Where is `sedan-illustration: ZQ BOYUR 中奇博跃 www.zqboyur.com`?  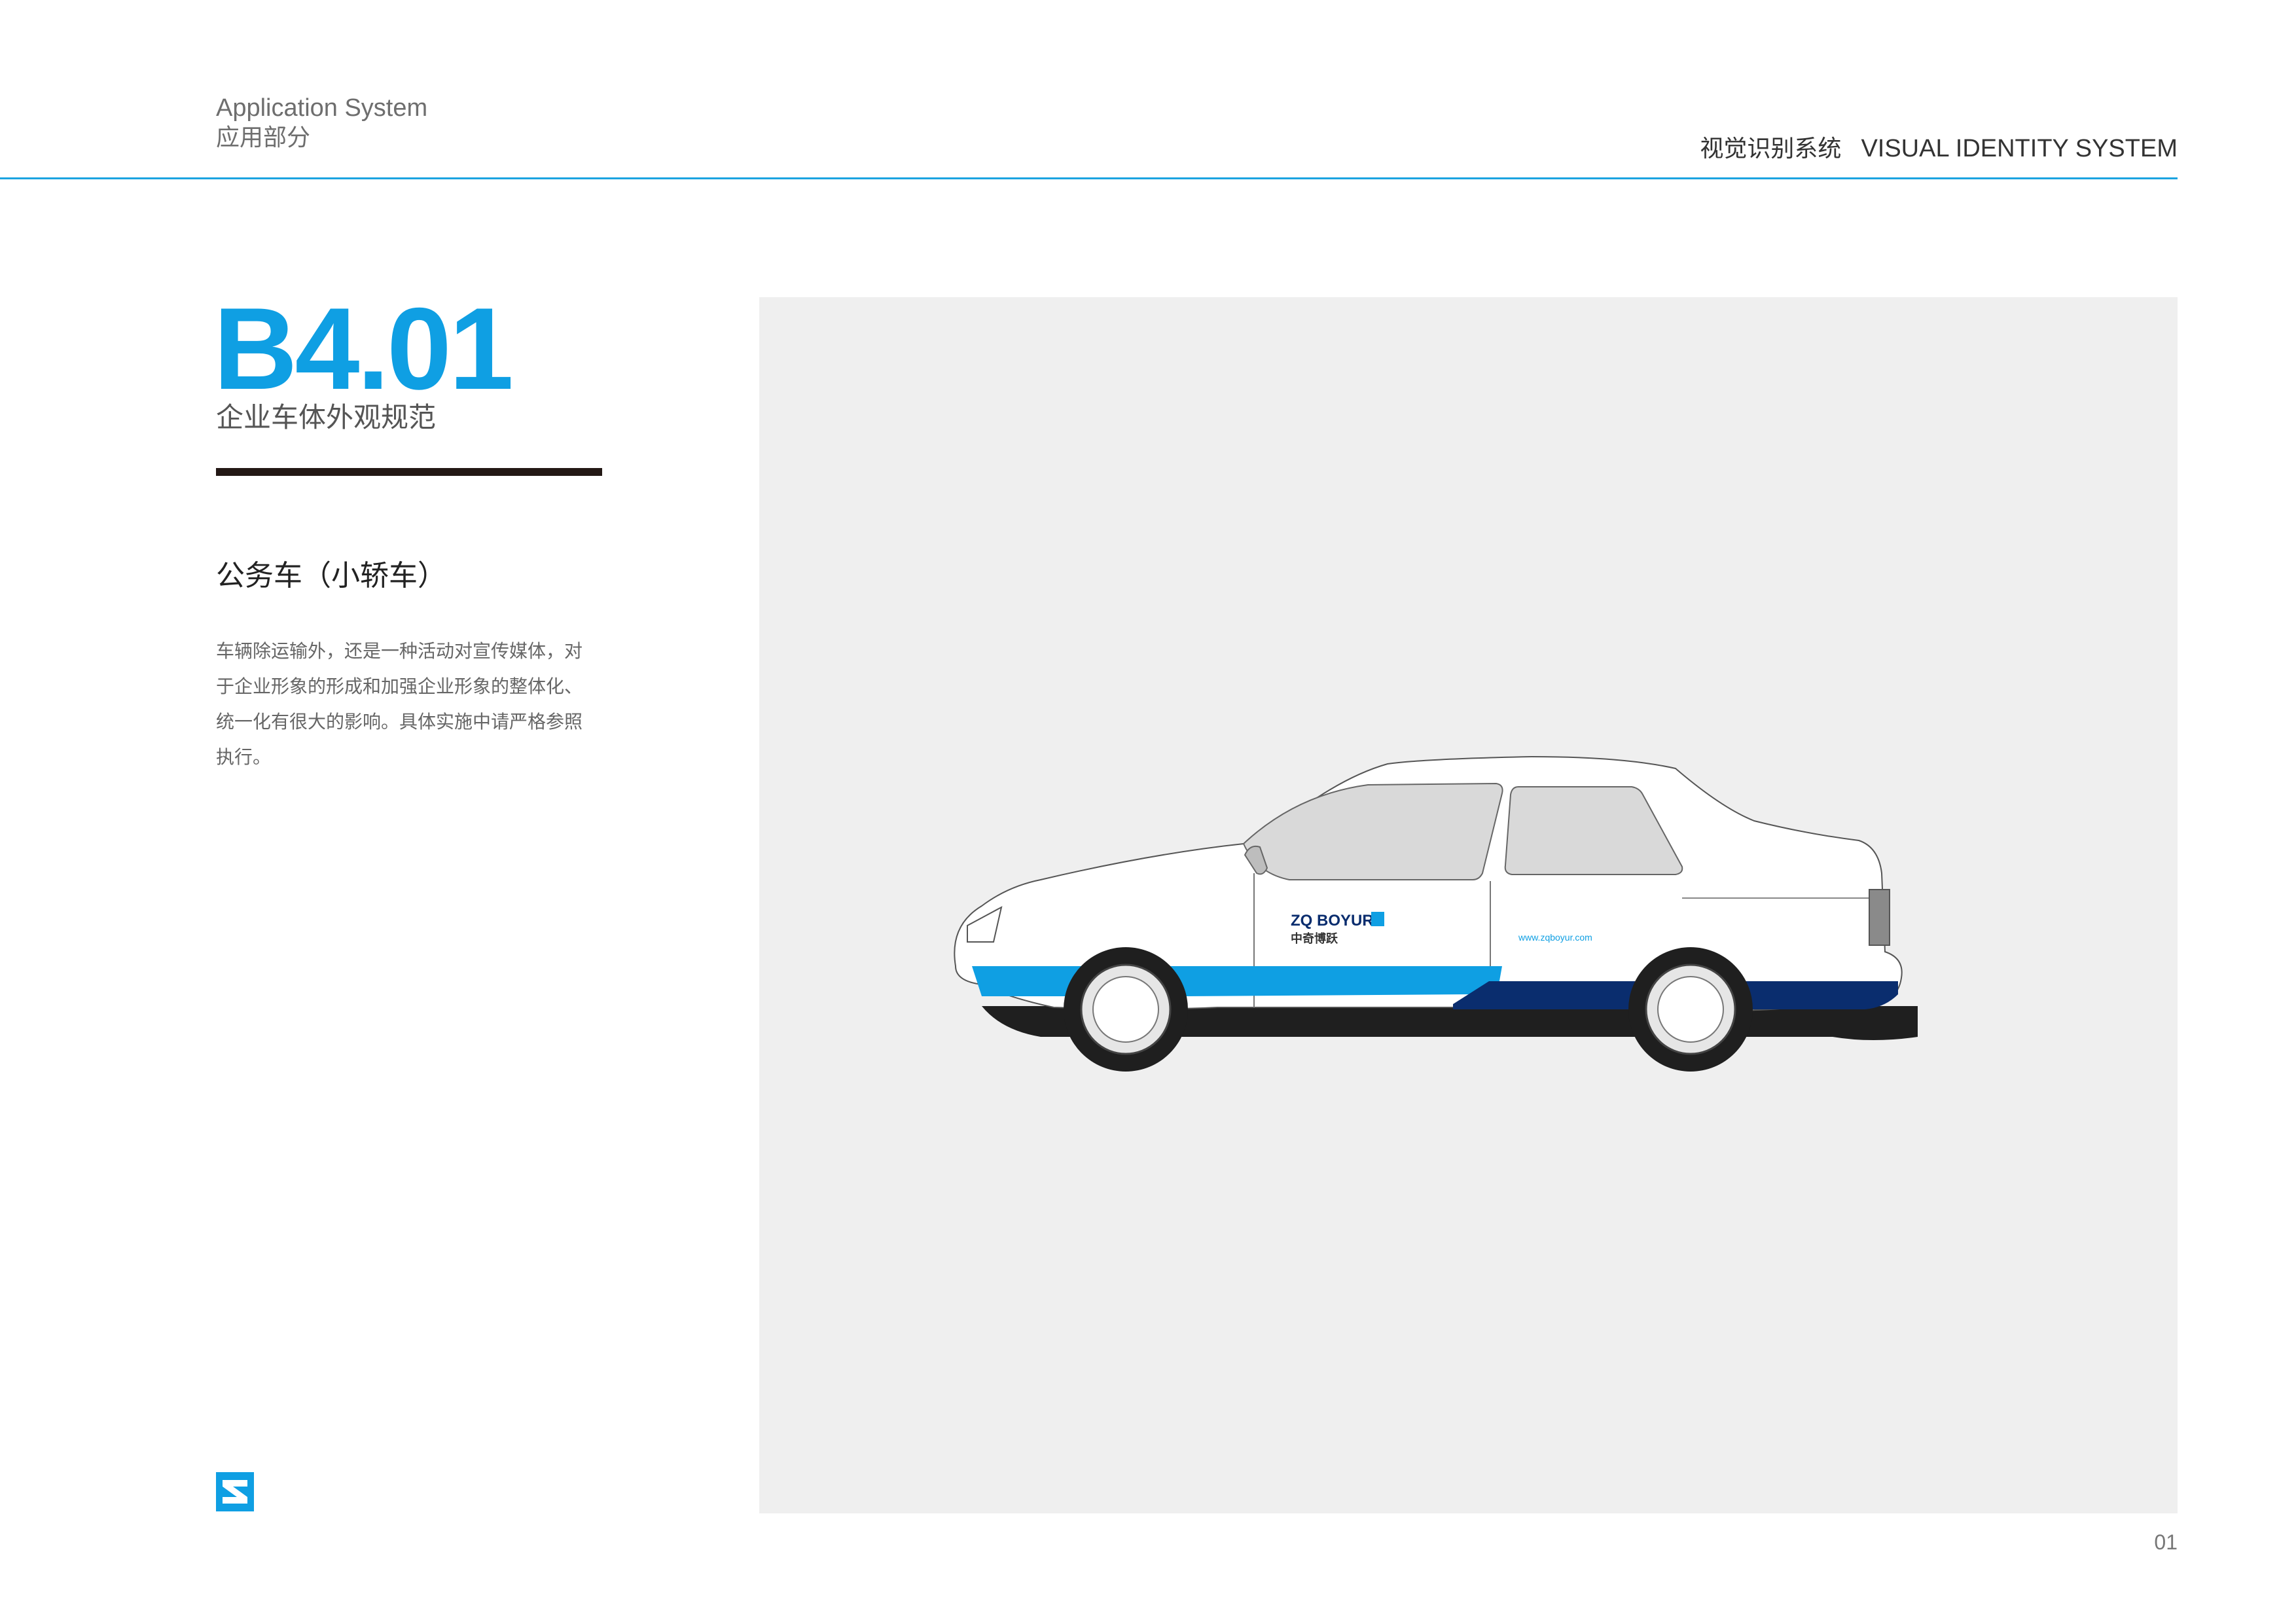 sedan-illustration: ZQ BOYUR 中奇博跃 www.zqboyur.com is located at coordinates (1436, 913).